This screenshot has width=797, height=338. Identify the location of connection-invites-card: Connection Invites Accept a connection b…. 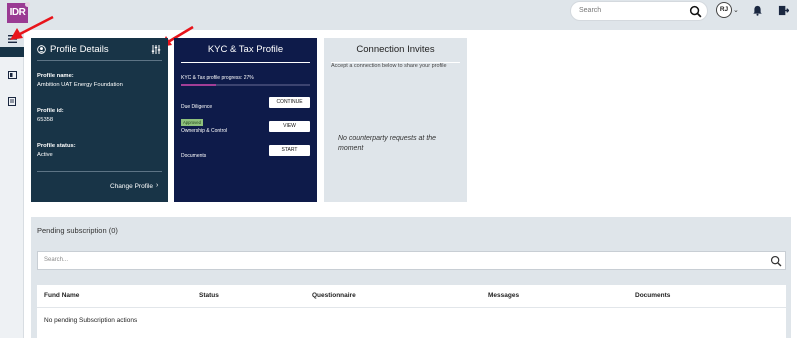
(395, 120).